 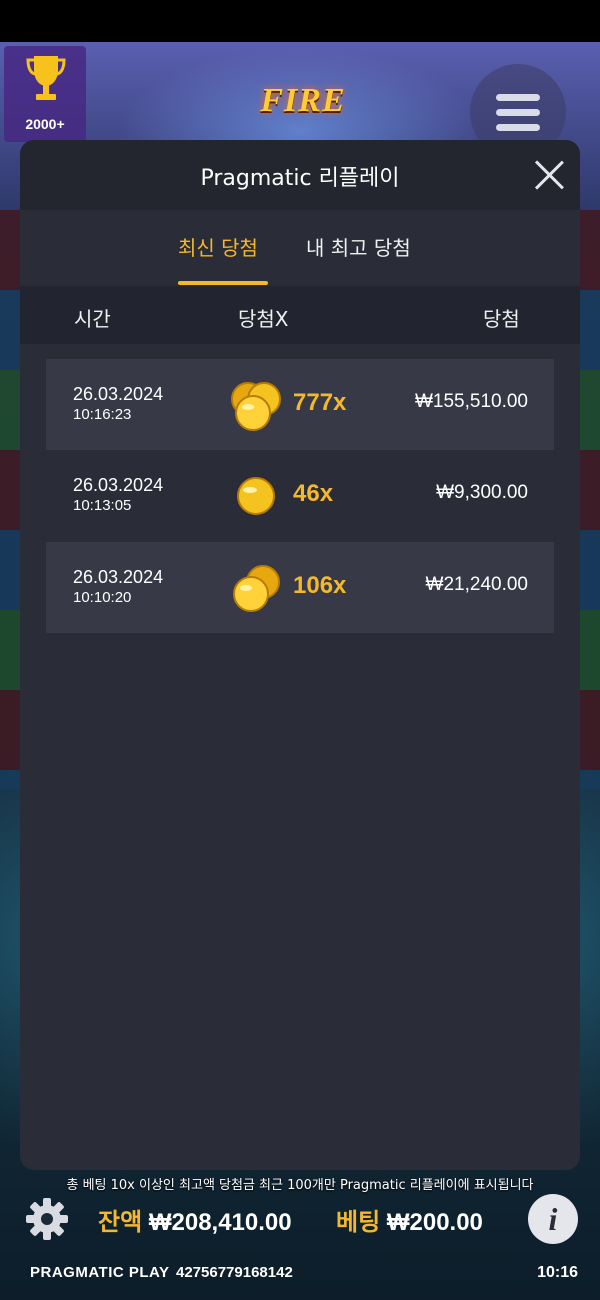 What do you see at coordinates (92, 319) in the screenshot?
I see `column-time: 시간` at bounding box center [92, 319].